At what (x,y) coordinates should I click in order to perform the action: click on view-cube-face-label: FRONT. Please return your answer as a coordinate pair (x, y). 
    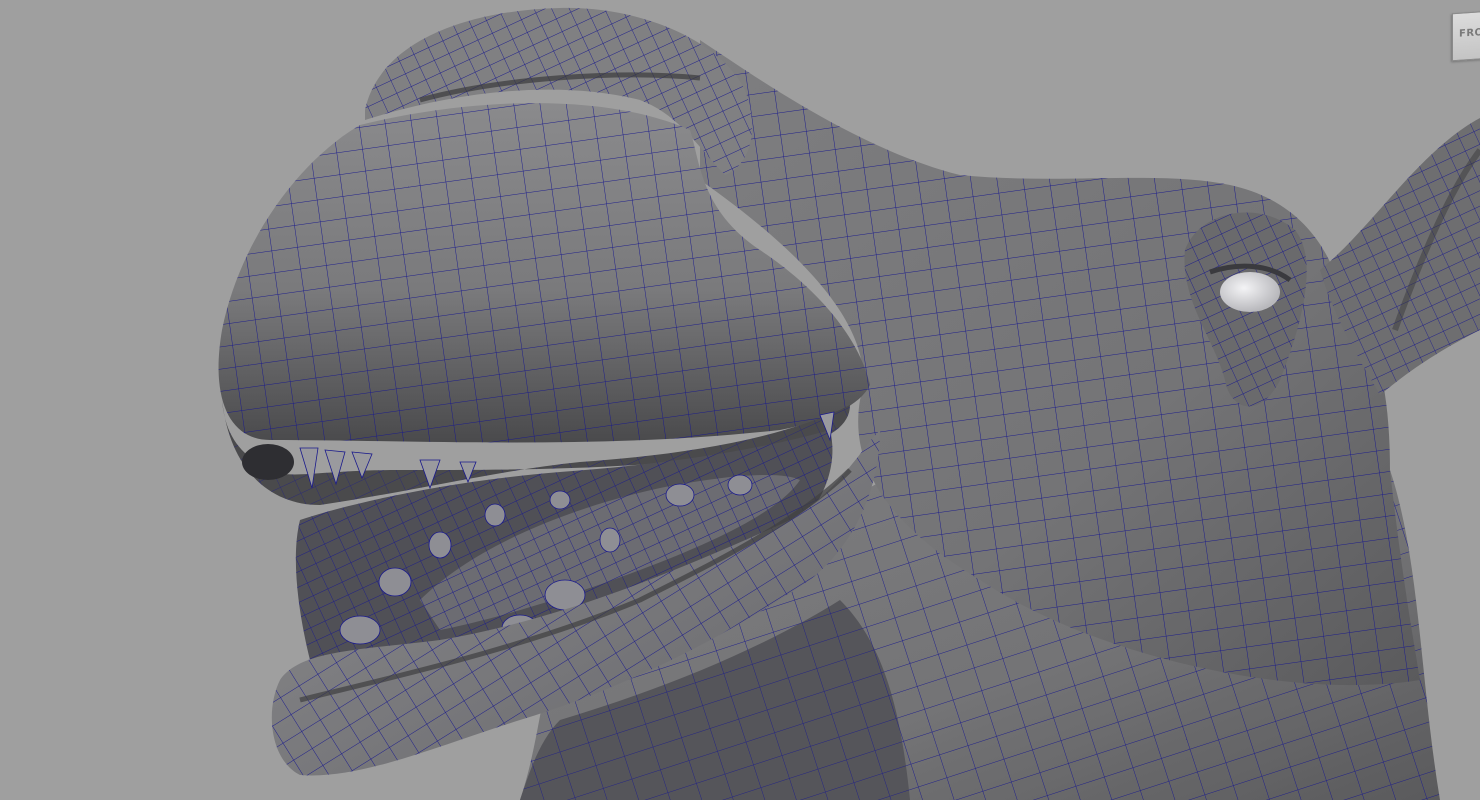
    Looking at the image, I should click on (1469, 33).